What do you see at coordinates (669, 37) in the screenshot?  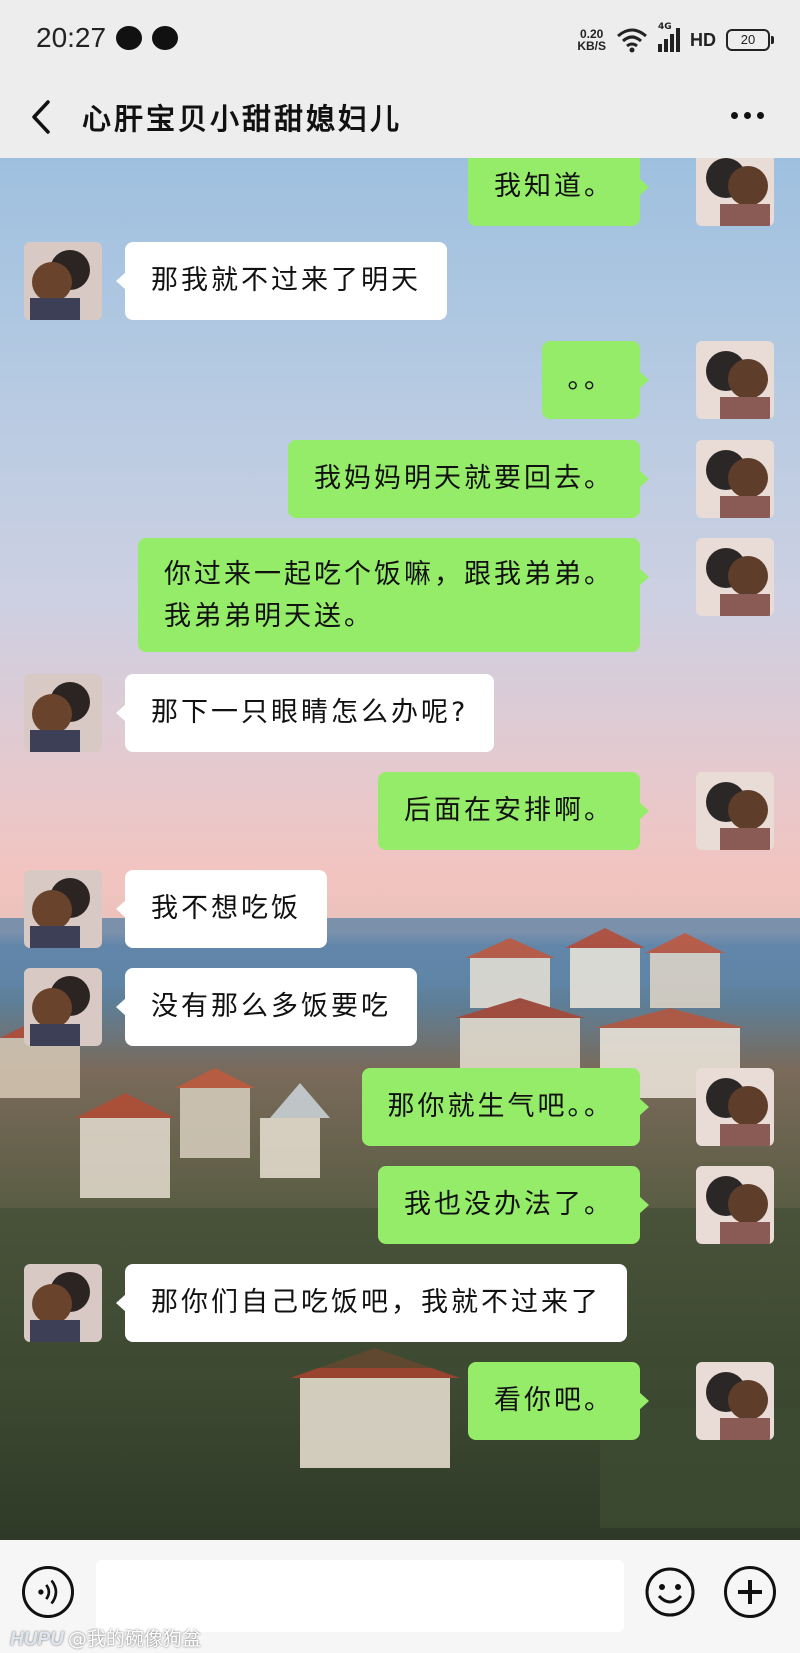 I see `signal-icon: 4G` at bounding box center [669, 37].